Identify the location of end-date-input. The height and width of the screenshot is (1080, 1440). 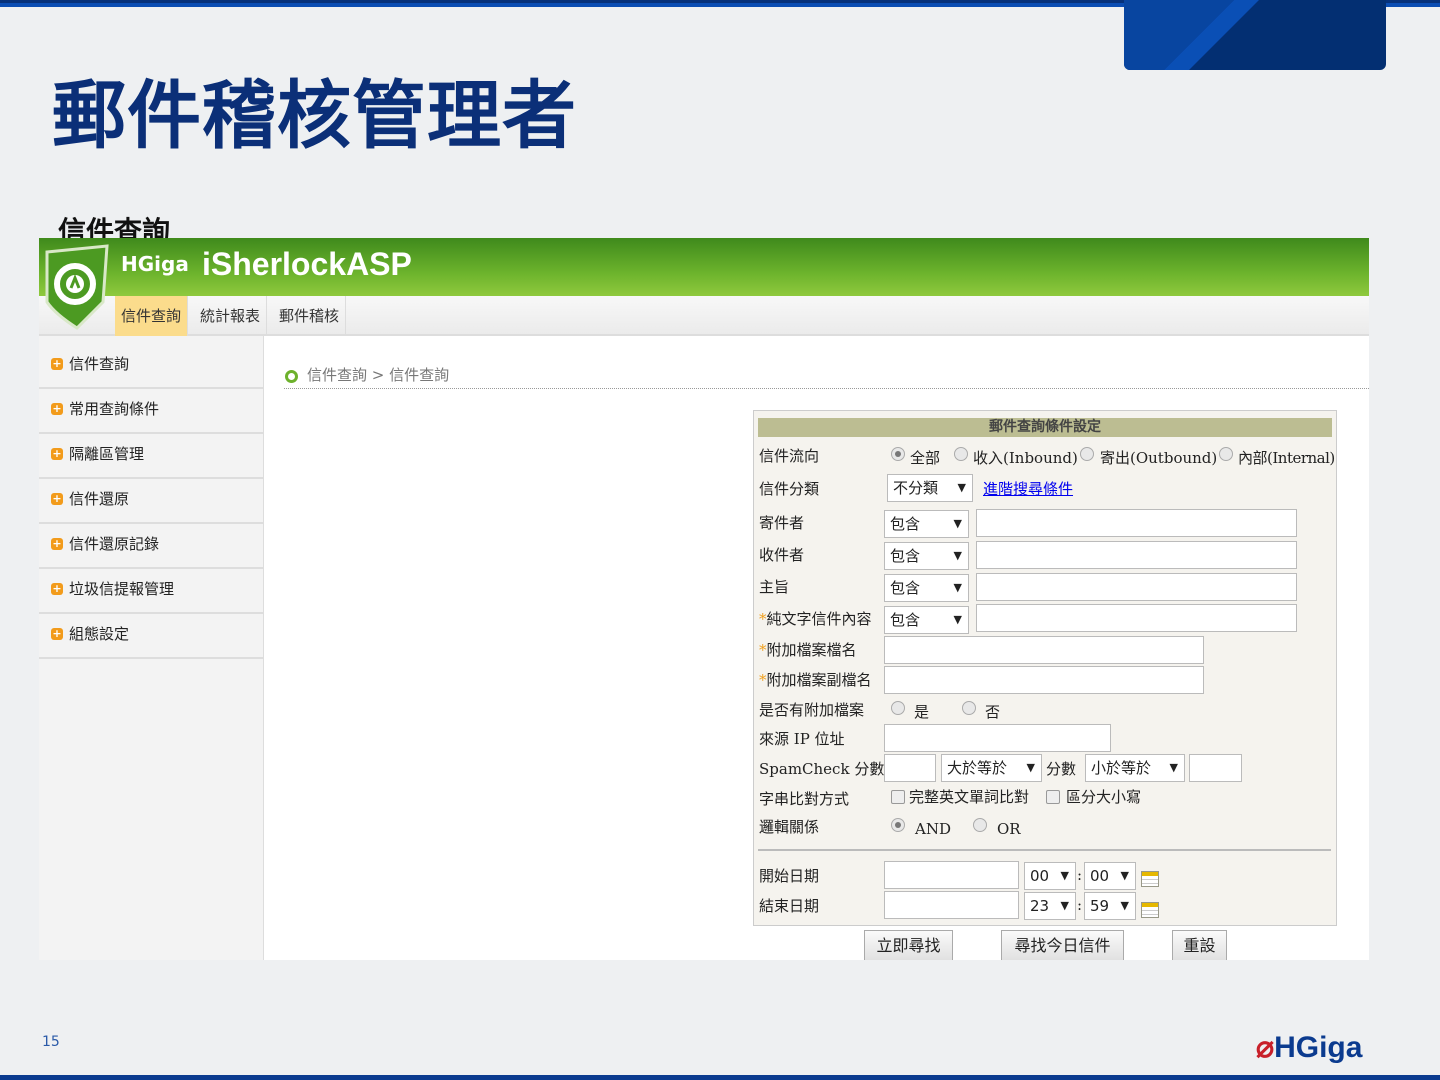
(951, 905).